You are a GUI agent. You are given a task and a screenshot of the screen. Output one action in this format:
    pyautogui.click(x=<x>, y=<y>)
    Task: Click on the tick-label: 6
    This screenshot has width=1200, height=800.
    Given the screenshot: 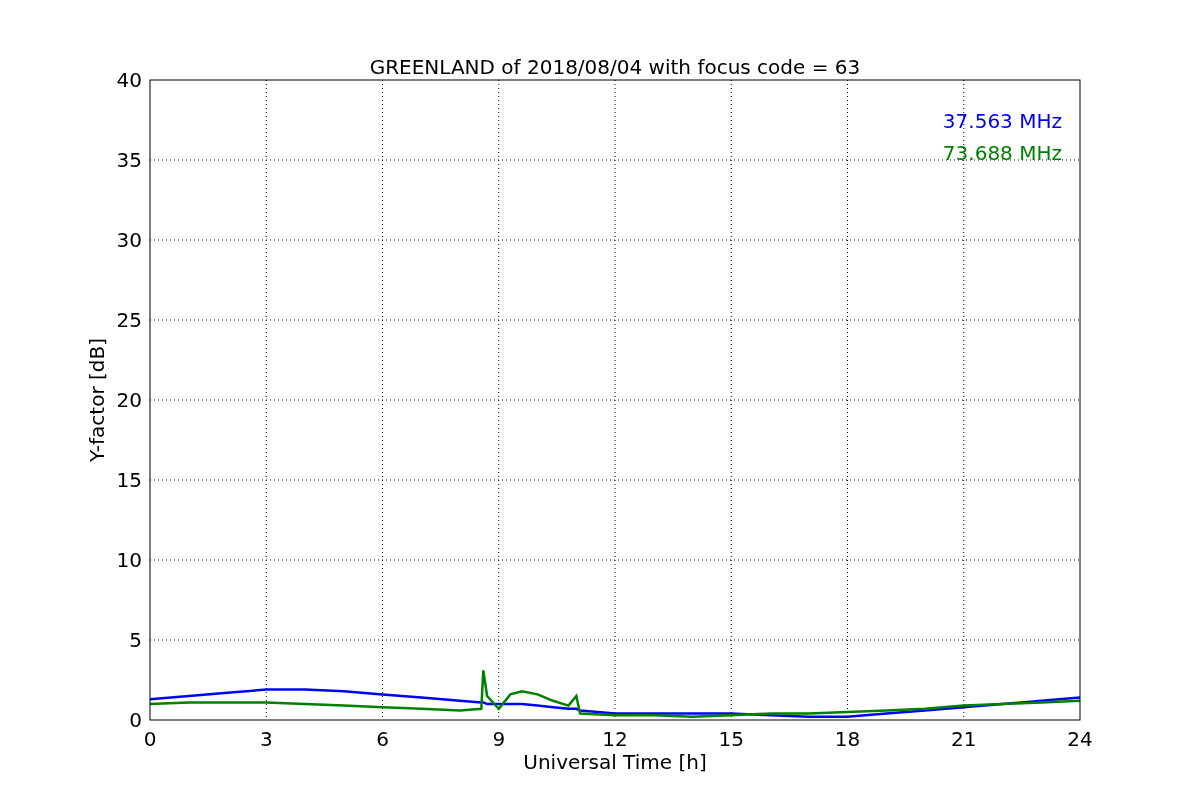 What is the action you would take?
    pyautogui.click(x=382, y=739)
    